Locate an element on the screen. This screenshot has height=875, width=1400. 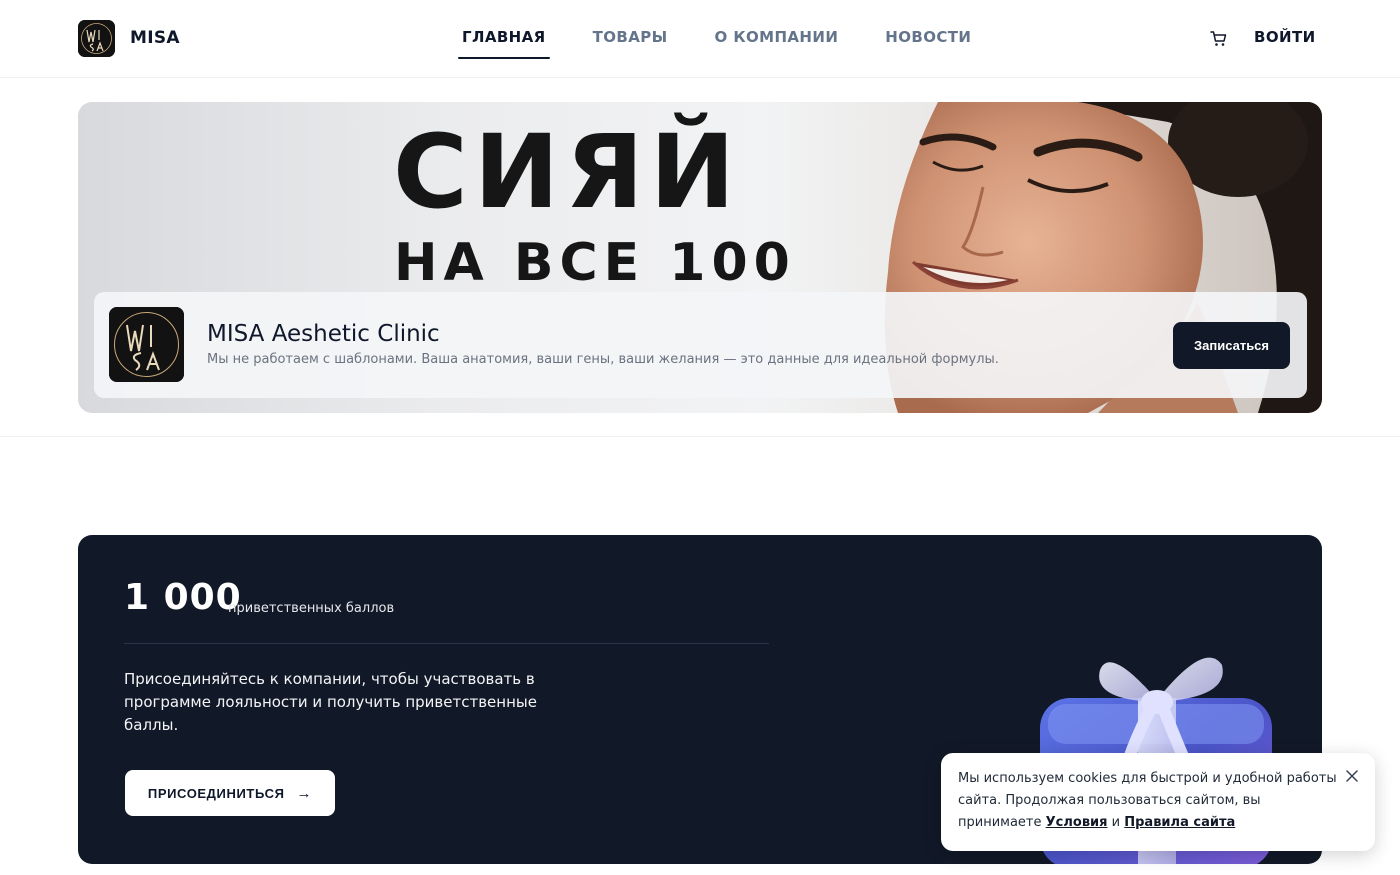
hero-headline: СИЯЙ is located at coordinates (567, 172).